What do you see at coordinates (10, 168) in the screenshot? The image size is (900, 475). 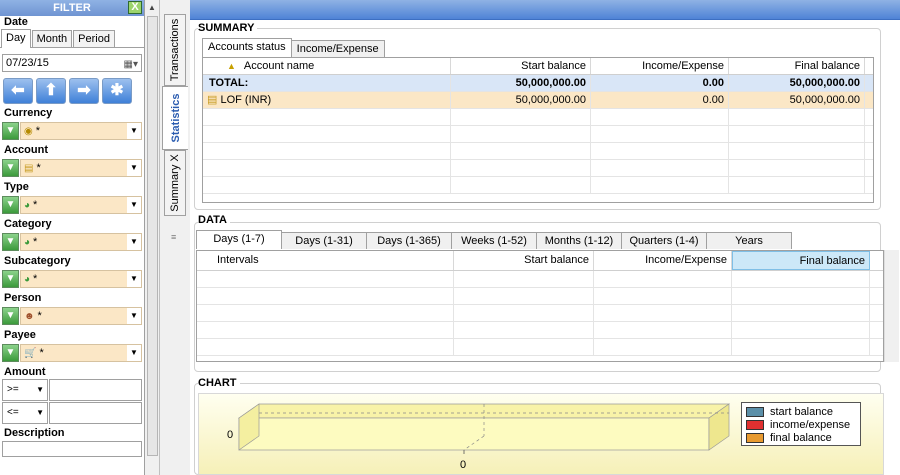 I see `account-funnel-icon: ▼` at bounding box center [10, 168].